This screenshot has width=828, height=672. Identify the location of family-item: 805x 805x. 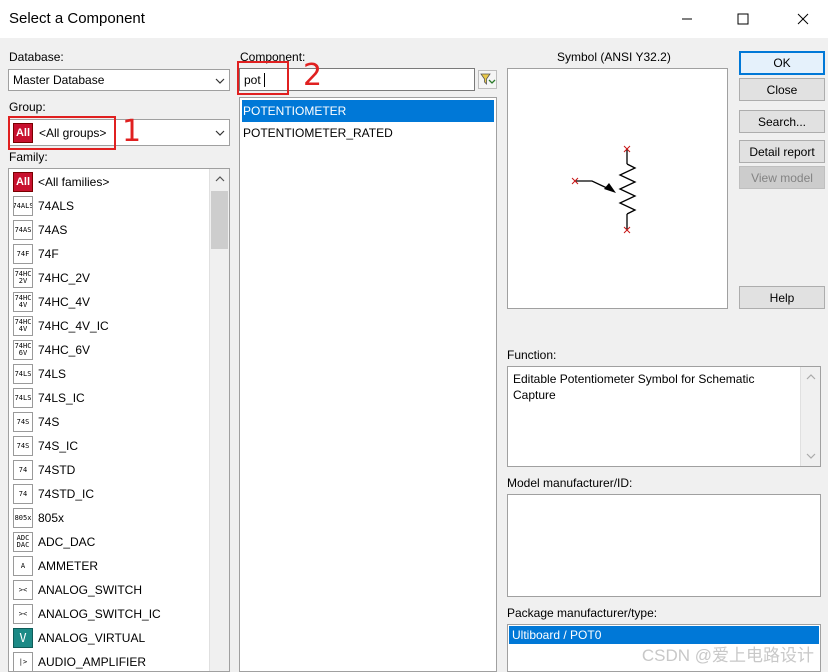
(38, 518).